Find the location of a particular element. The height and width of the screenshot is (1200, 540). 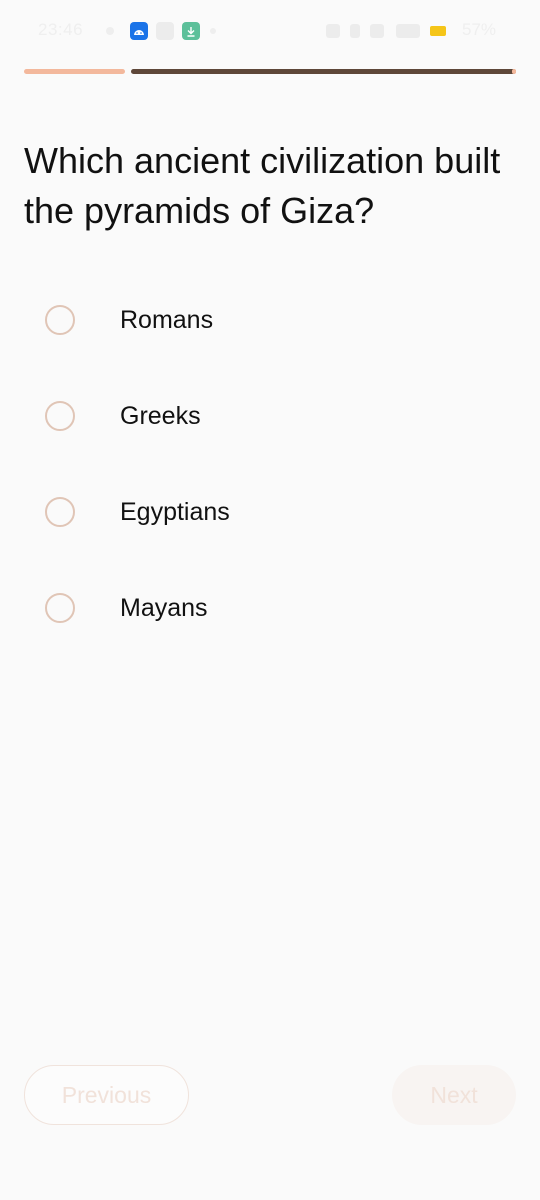

option-greeks: Greeks is located at coordinates (270, 416).